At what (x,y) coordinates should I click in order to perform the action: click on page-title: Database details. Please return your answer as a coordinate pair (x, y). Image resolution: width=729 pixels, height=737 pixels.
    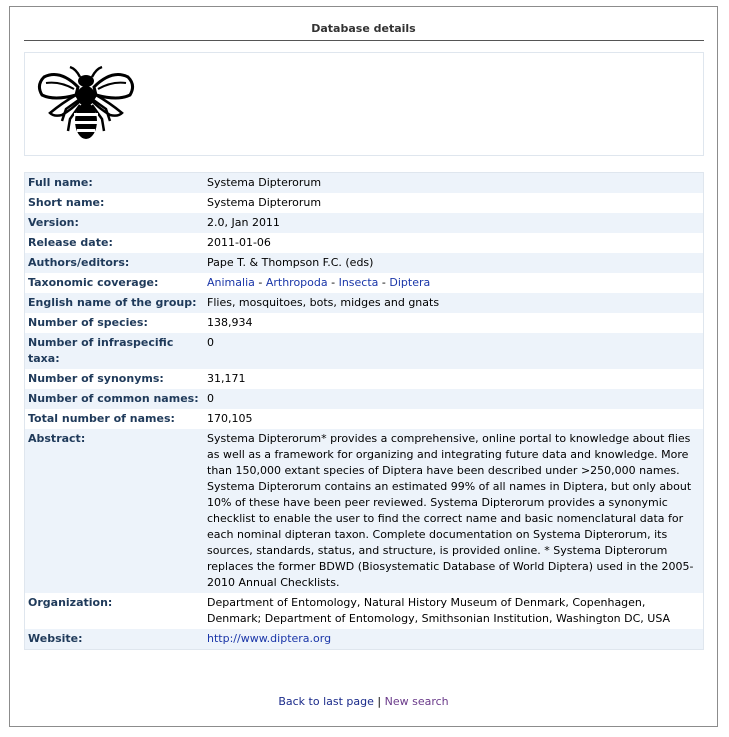
    Looking at the image, I should click on (363, 28).